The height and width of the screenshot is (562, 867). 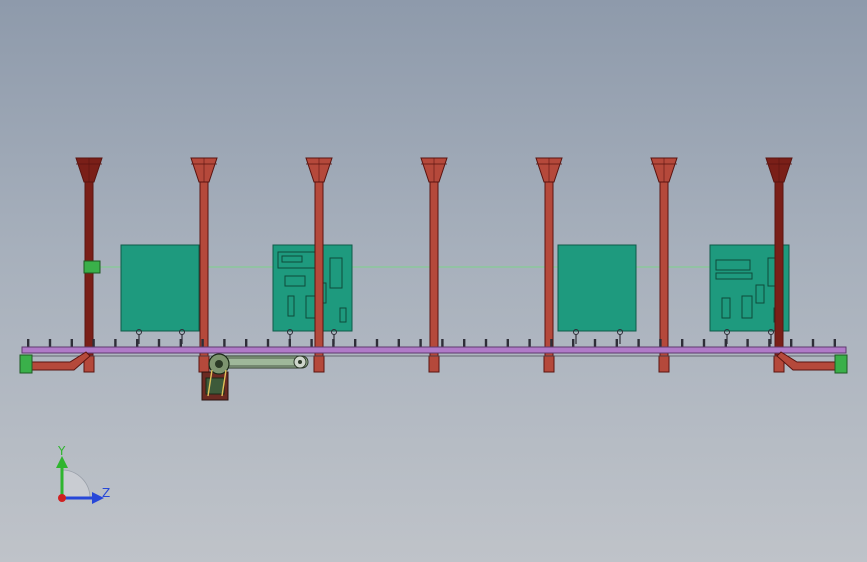 I want to click on left-end-bracket, so click(x=55, y=362).